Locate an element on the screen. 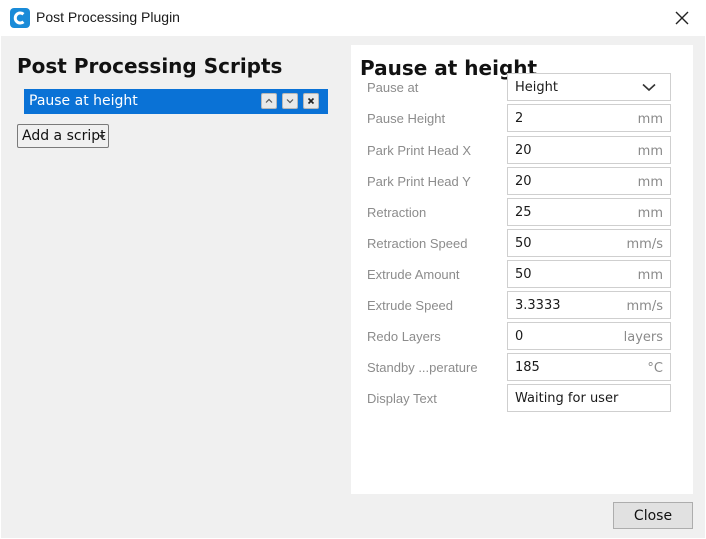  setting-row-pause-at: Pause at Height is located at coordinates (522, 87).